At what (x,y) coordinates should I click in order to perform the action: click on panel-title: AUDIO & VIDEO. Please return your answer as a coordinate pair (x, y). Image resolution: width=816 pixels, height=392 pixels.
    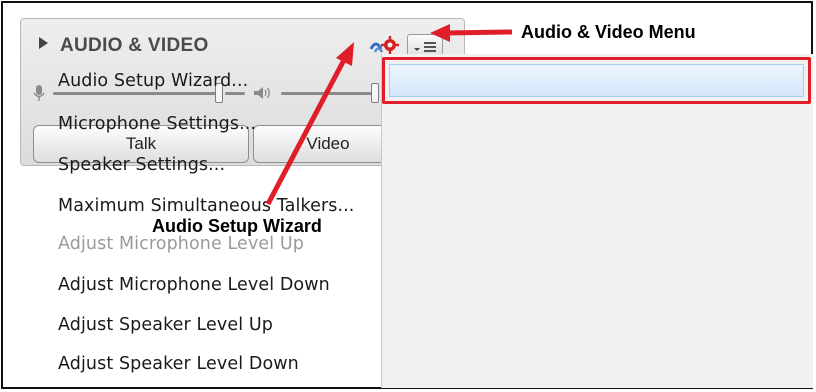
    Looking at the image, I should click on (124, 46).